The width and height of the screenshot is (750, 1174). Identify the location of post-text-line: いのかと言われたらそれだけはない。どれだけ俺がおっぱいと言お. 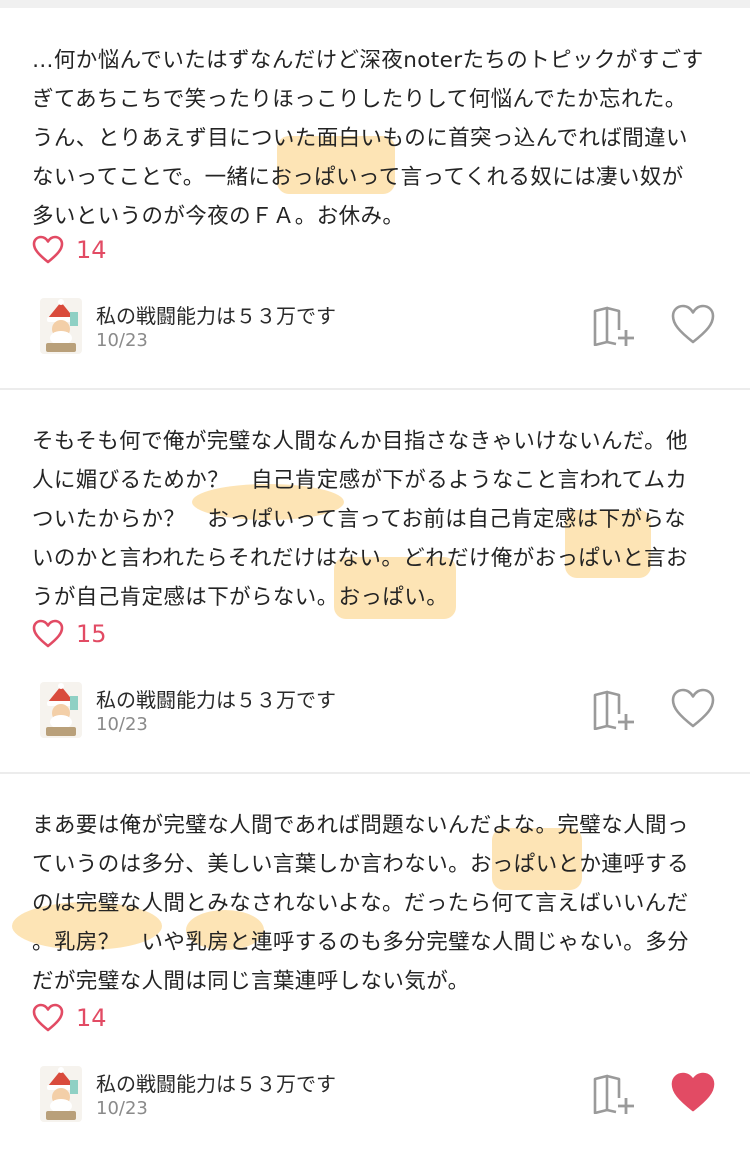
(360, 558).